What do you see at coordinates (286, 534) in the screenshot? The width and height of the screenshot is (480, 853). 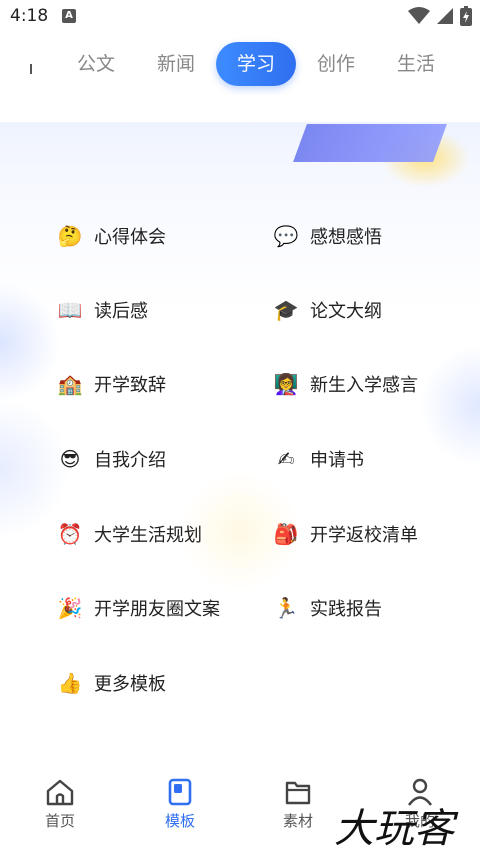 I see `backpack-icon: 🎒` at bounding box center [286, 534].